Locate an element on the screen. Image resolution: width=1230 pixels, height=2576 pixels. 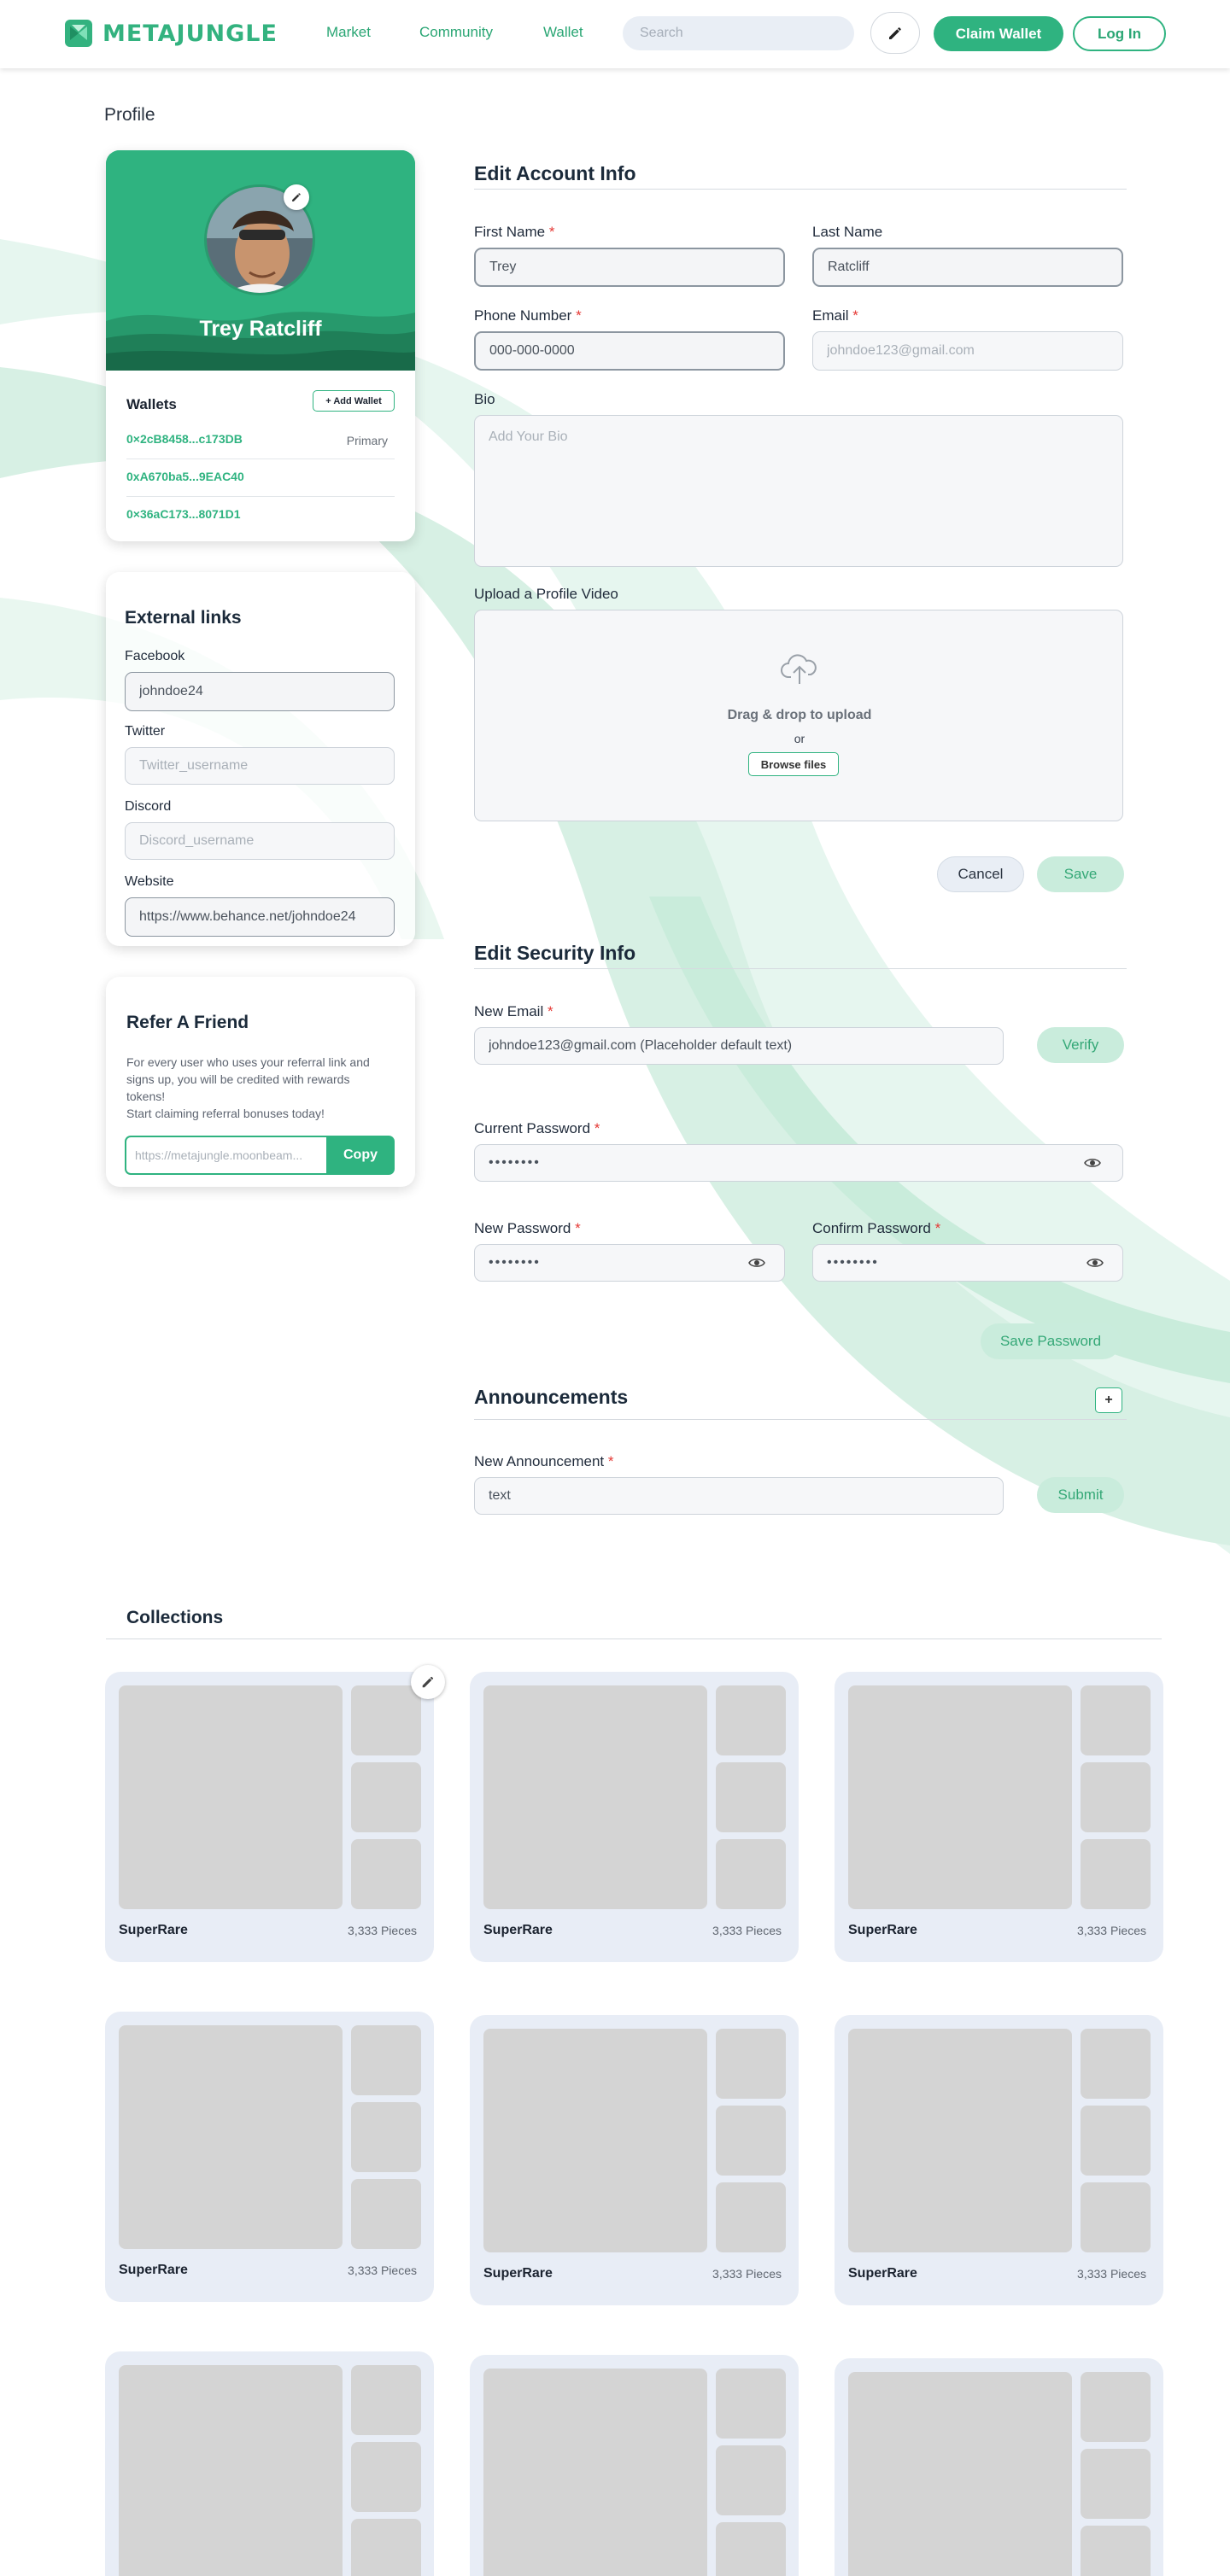
phone-input is located at coordinates (629, 351).